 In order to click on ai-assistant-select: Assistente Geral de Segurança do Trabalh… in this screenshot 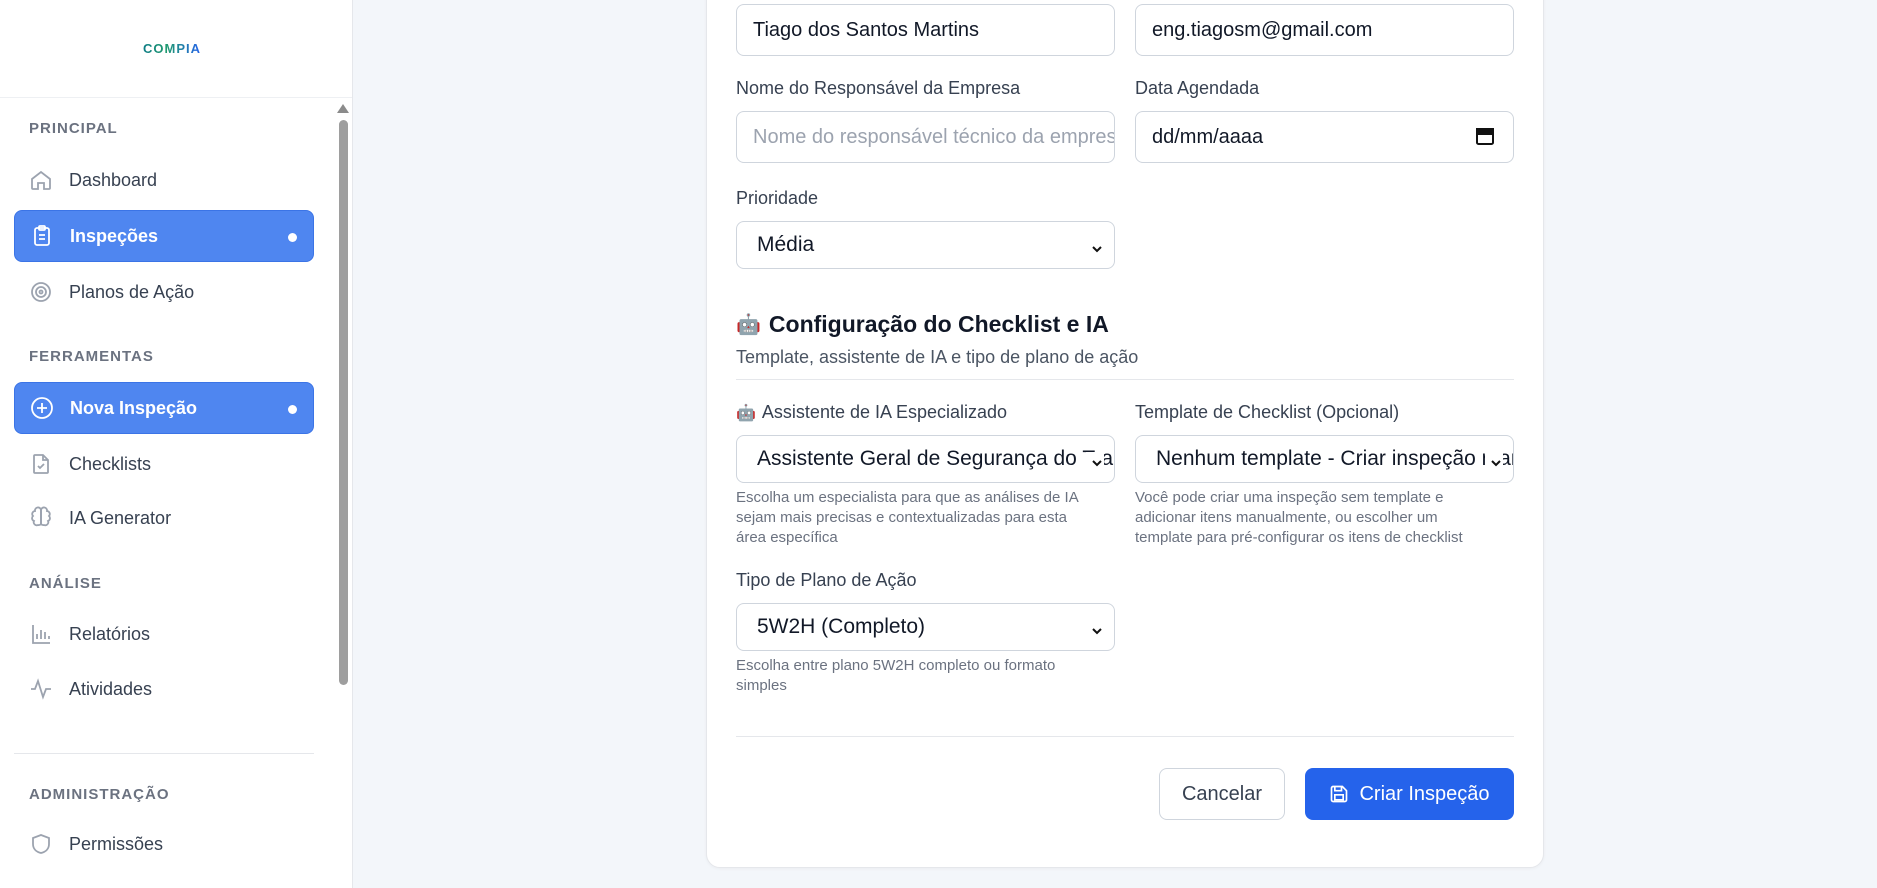, I will do `click(925, 459)`.